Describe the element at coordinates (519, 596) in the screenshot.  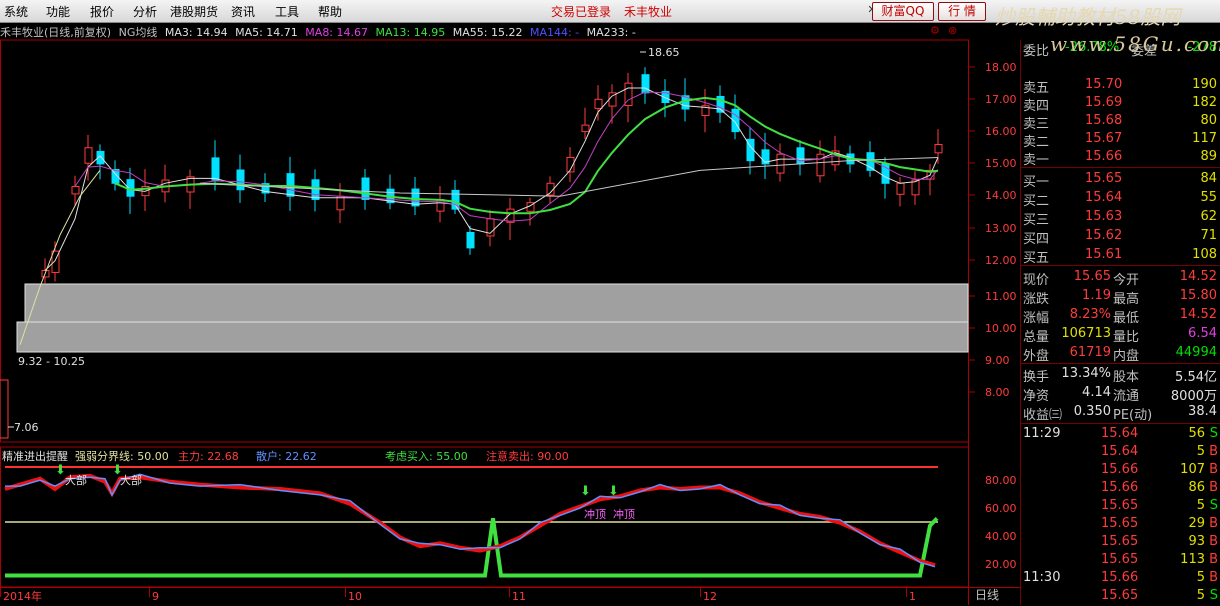
I see `date-label: 11` at that location.